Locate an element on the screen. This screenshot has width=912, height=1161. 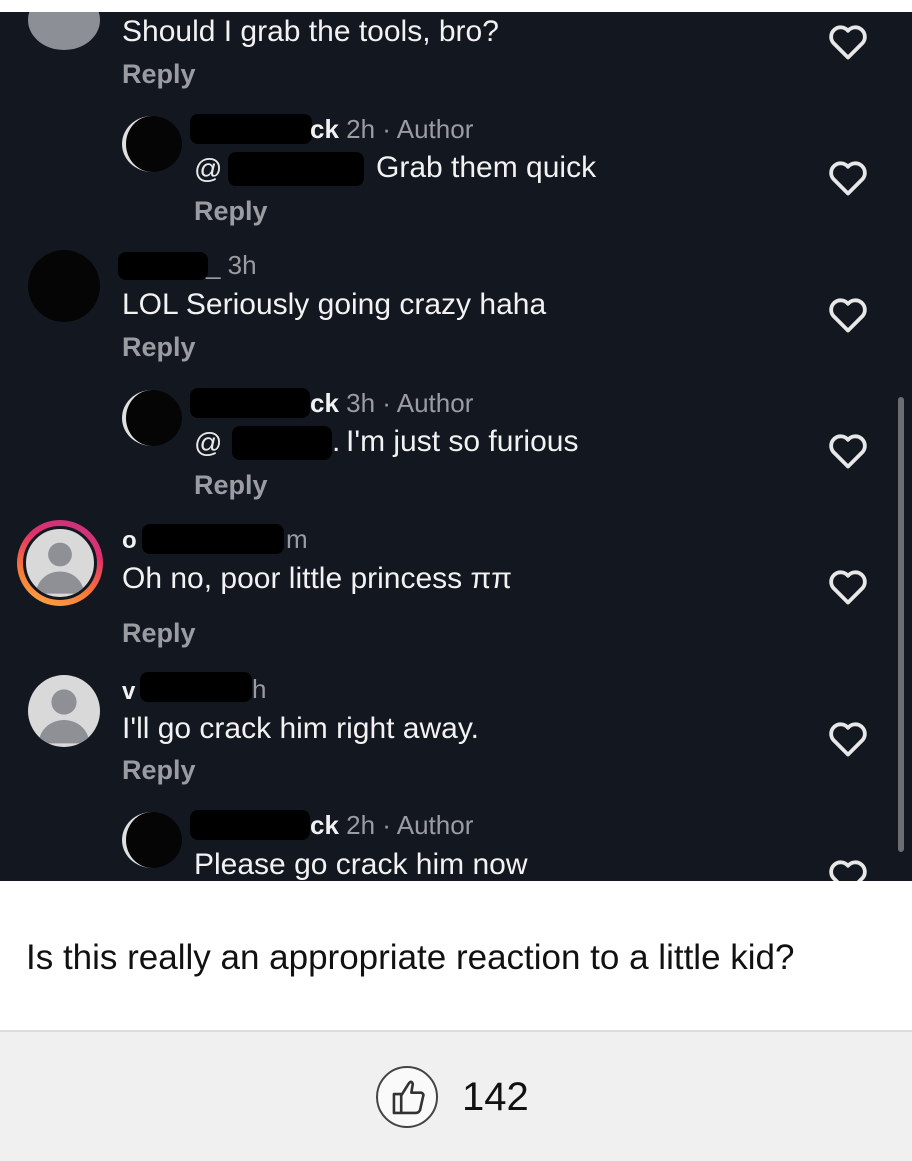
comment-punct: . is located at coordinates (336, 441).